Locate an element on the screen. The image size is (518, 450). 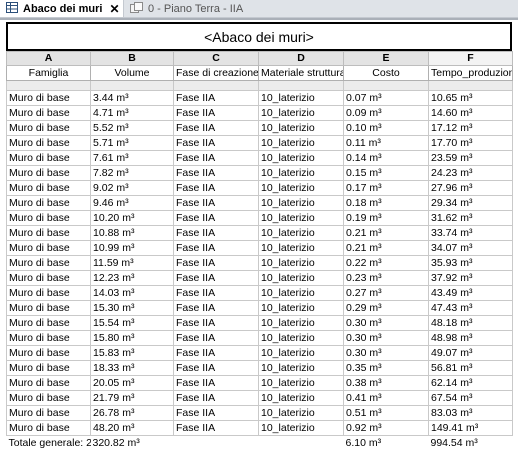
table-cell: 15.30 m³ is located at coordinates (132, 308).